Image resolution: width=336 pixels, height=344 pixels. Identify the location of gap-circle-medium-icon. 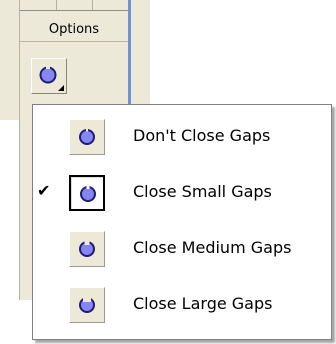
(87, 248).